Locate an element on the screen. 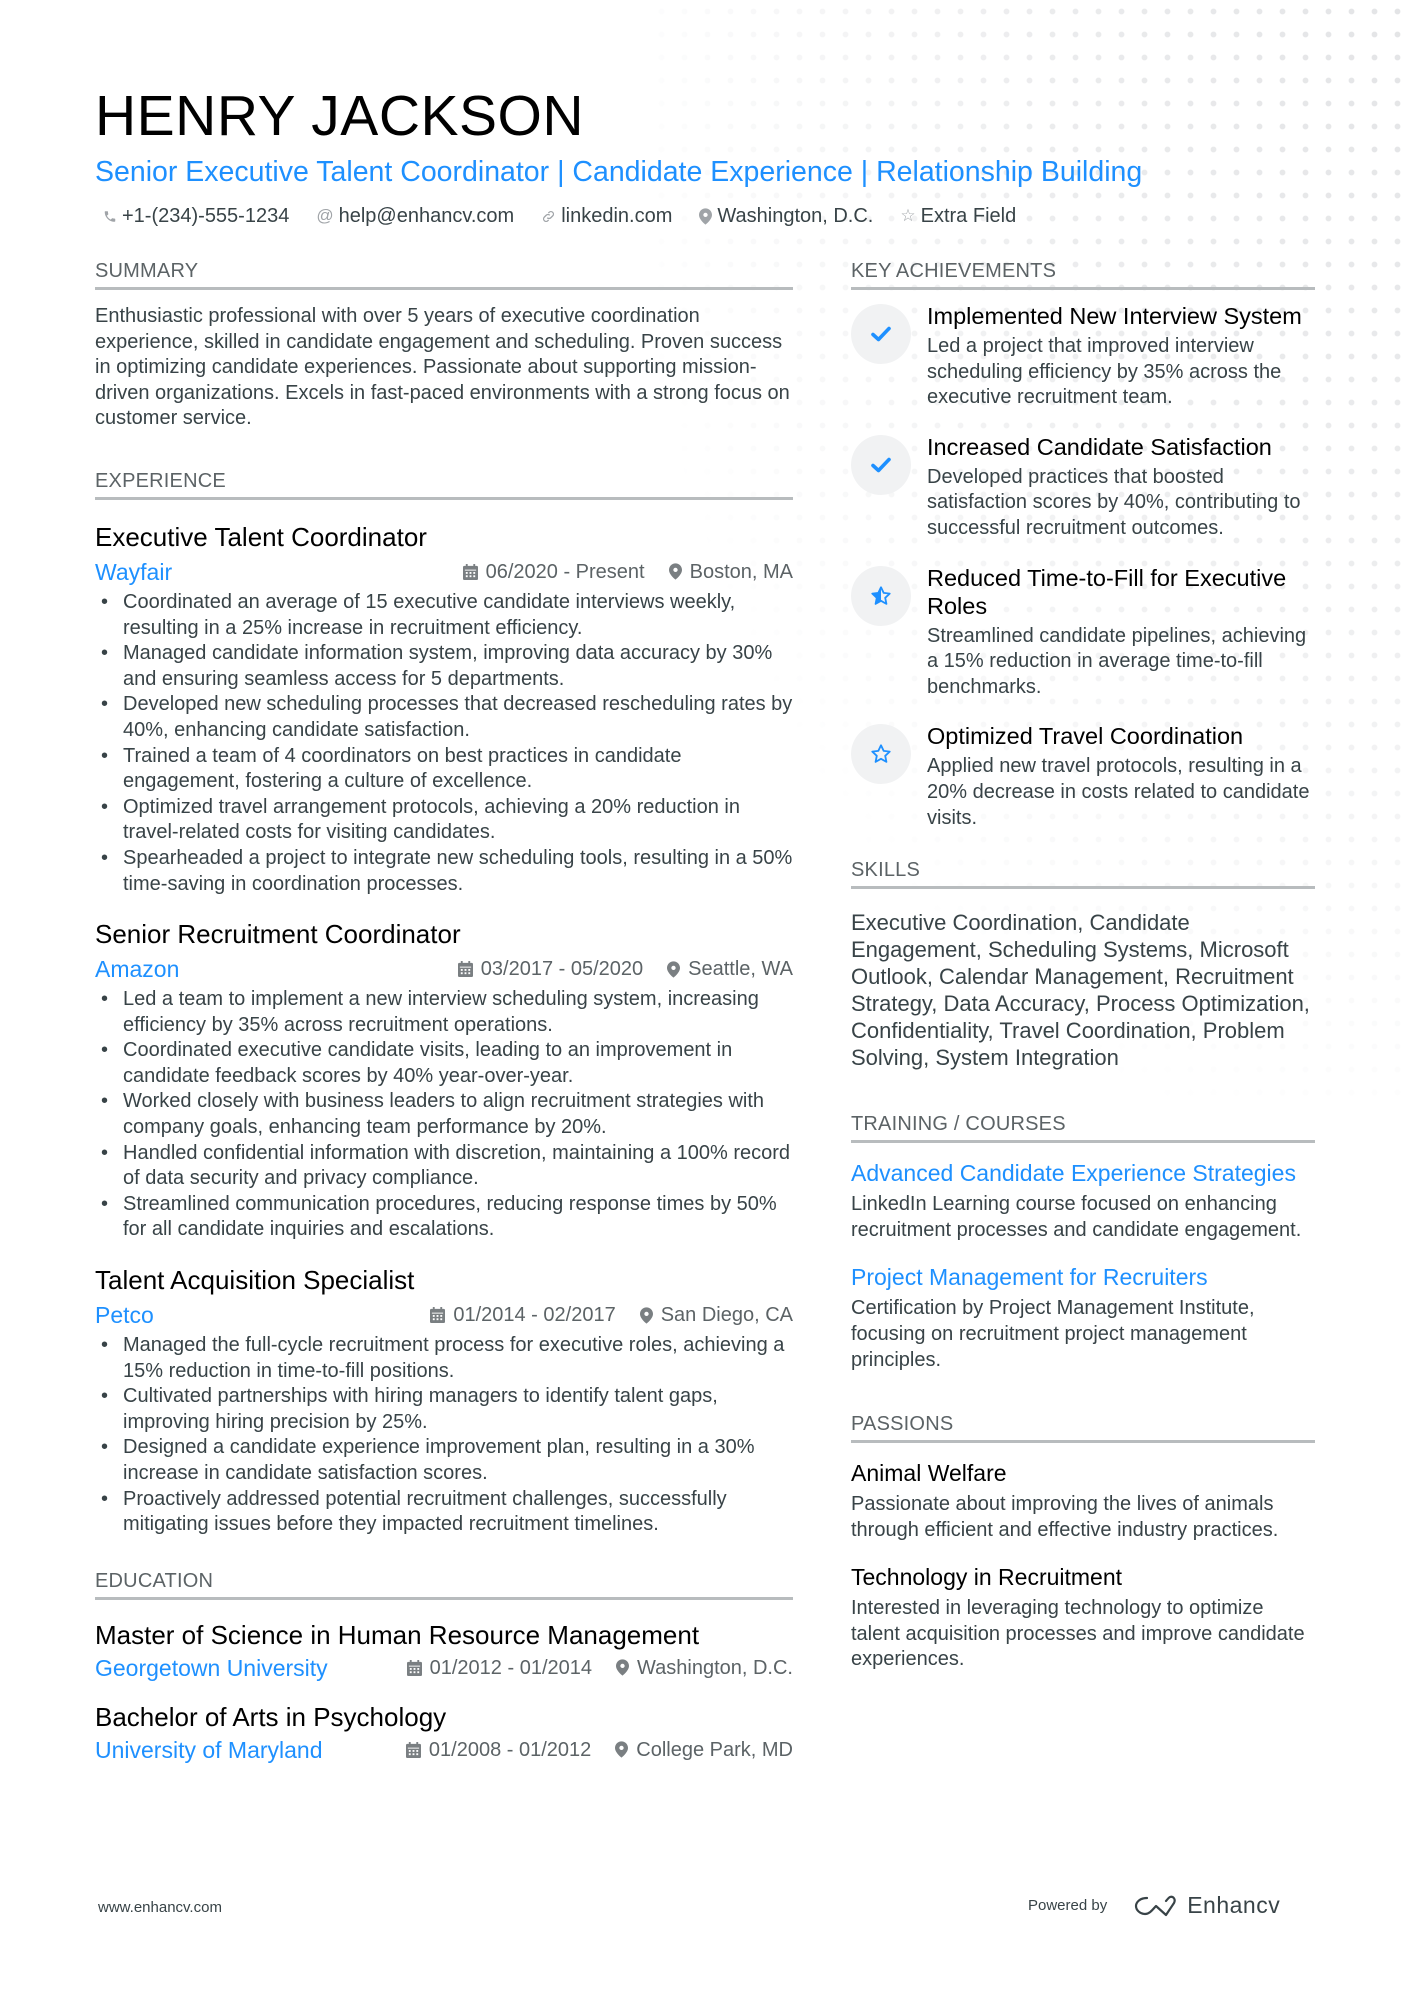 The height and width of the screenshot is (1995, 1410). job-dates-text: 03/2017 - 05/2020 is located at coordinates (562, 969).